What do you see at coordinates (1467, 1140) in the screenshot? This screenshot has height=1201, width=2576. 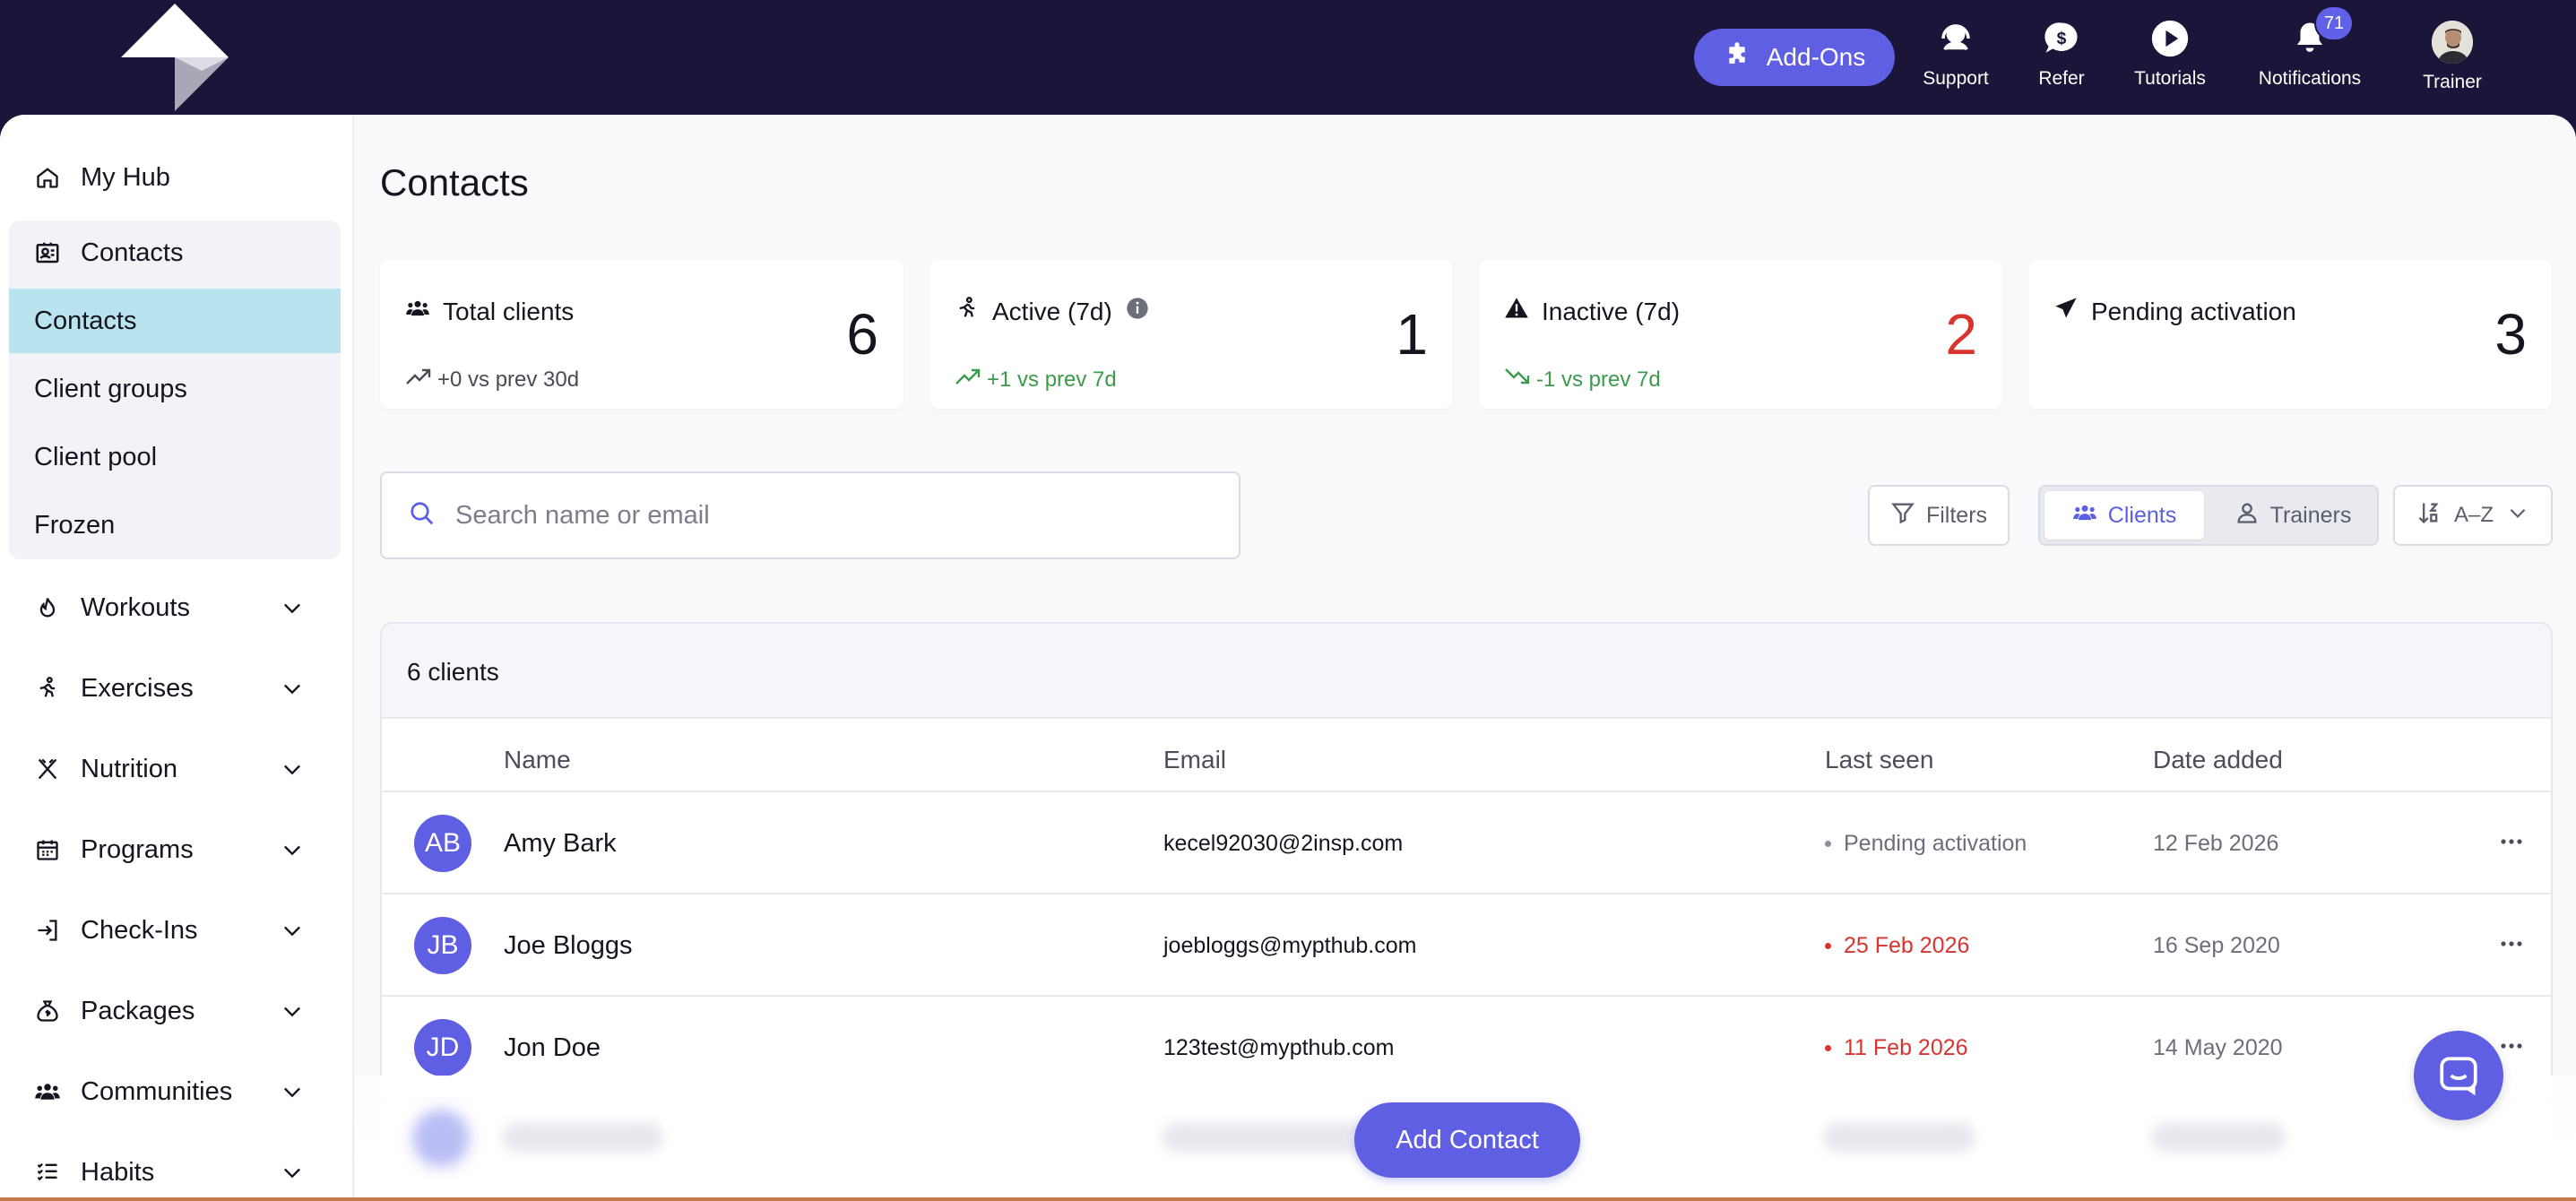 I see `add-contact-button: Add Contact` at bounding box center [1467, 1140].